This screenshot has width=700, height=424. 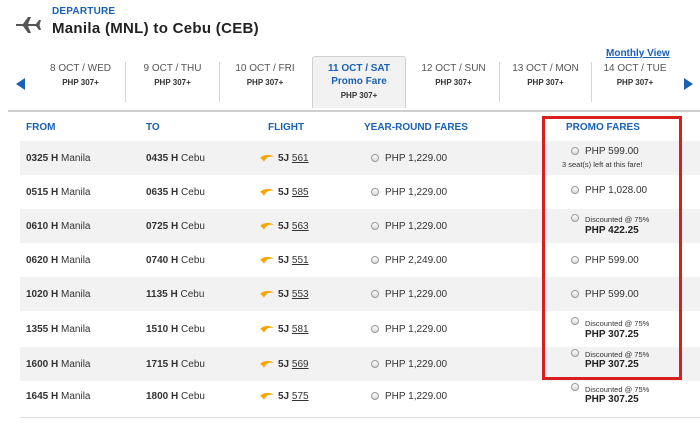 What do you see at coordinates (286, 127) in the screenshot?
I see `column-header-flight: FLIGHT` at bounding box center [286, 127].